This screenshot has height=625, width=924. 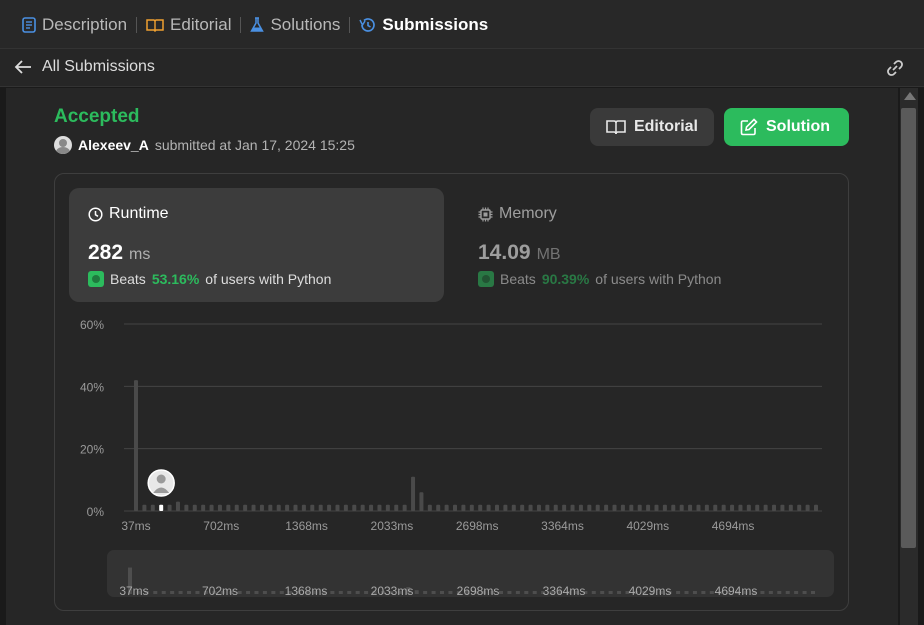 I want to click on clock-icon, so click(x=95, y=214).